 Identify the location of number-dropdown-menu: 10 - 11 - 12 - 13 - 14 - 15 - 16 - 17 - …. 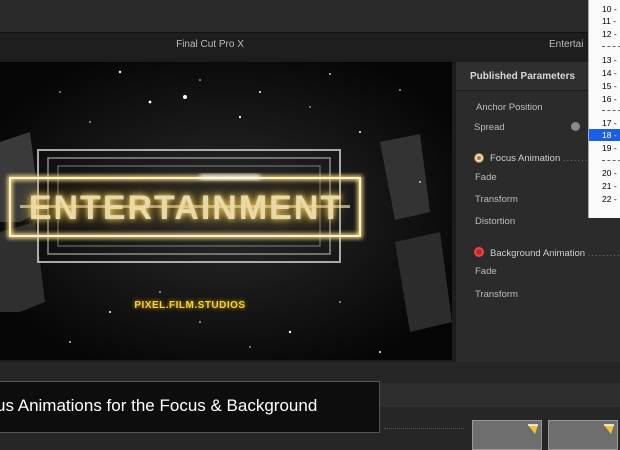
(604, 109).